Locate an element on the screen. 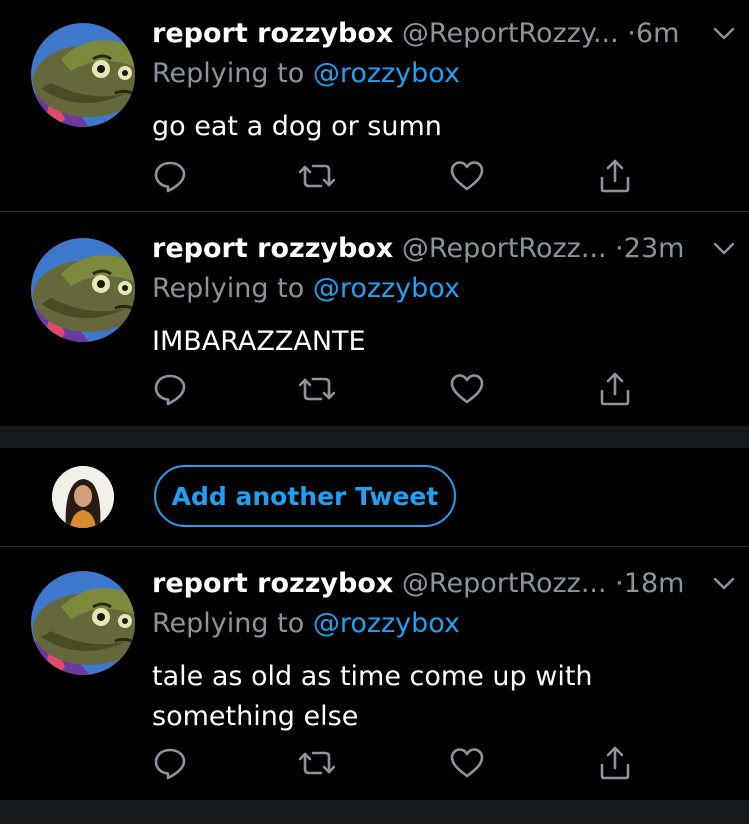 This screenshot has height=824, width=749. add-another-tweet-button: Add another Tweet is located at coordinates (305, 496).